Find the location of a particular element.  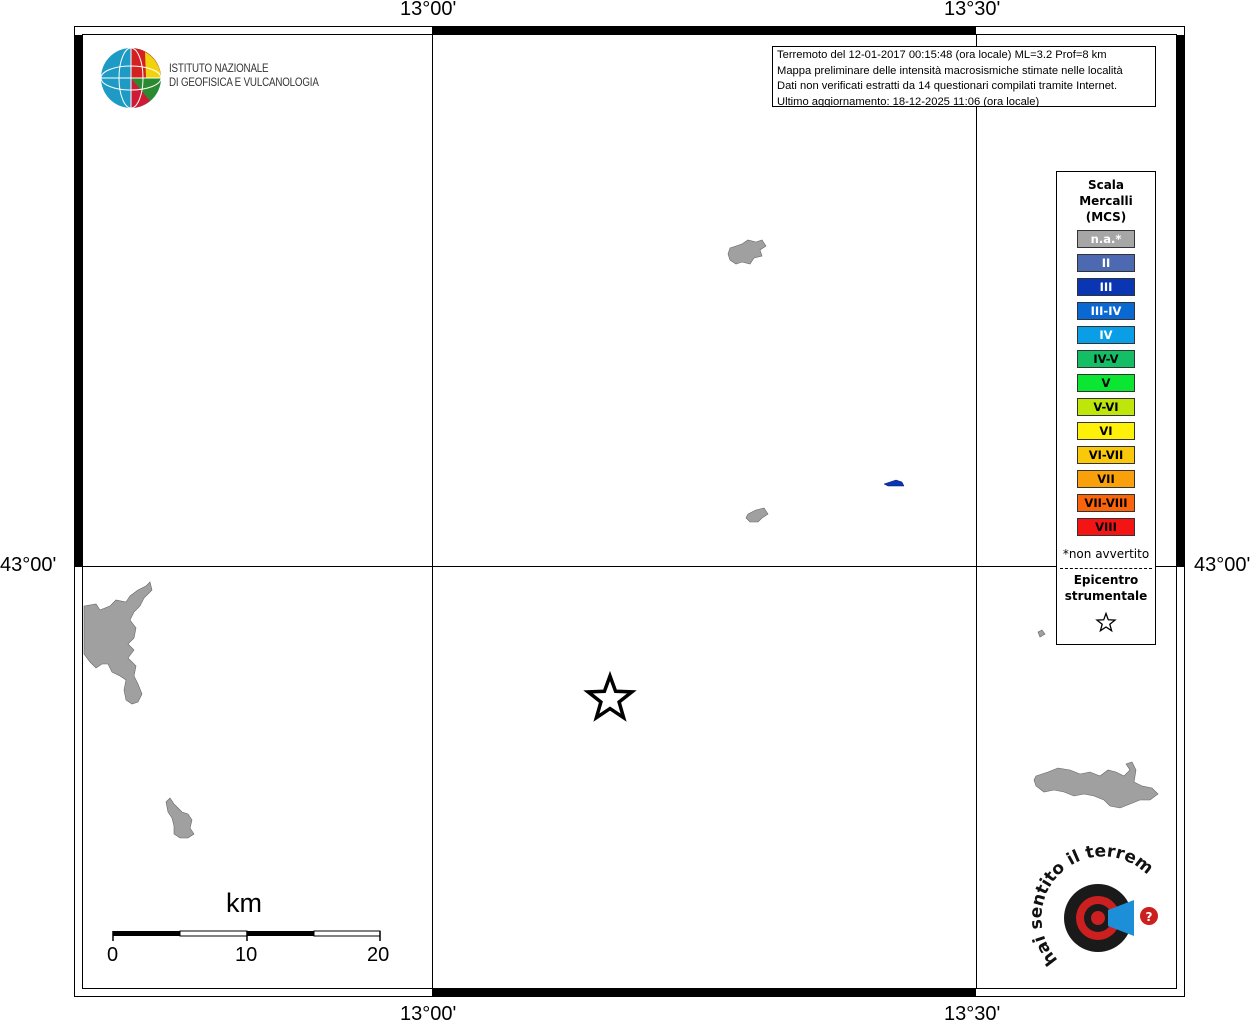

legend-star-icon is located at coordinates (1106, 622).